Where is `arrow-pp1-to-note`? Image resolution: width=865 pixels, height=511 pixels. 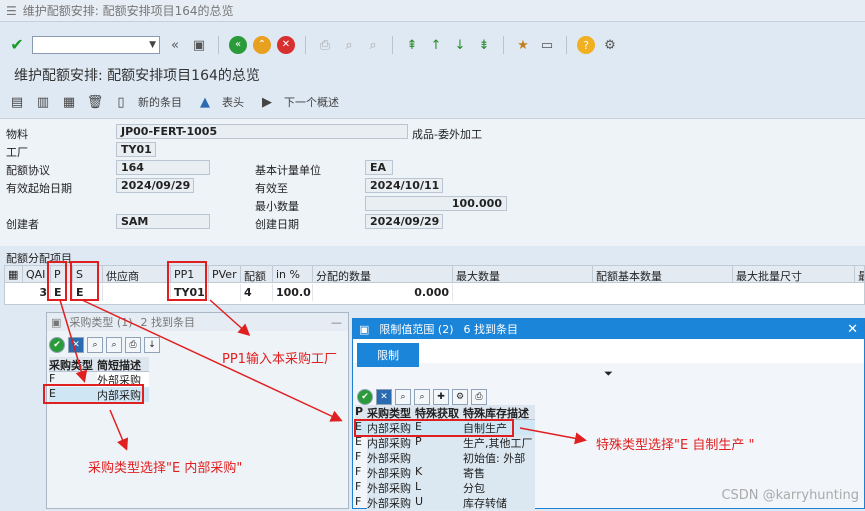
arrow-pp1-to-note is located at coordinates (230, 318).